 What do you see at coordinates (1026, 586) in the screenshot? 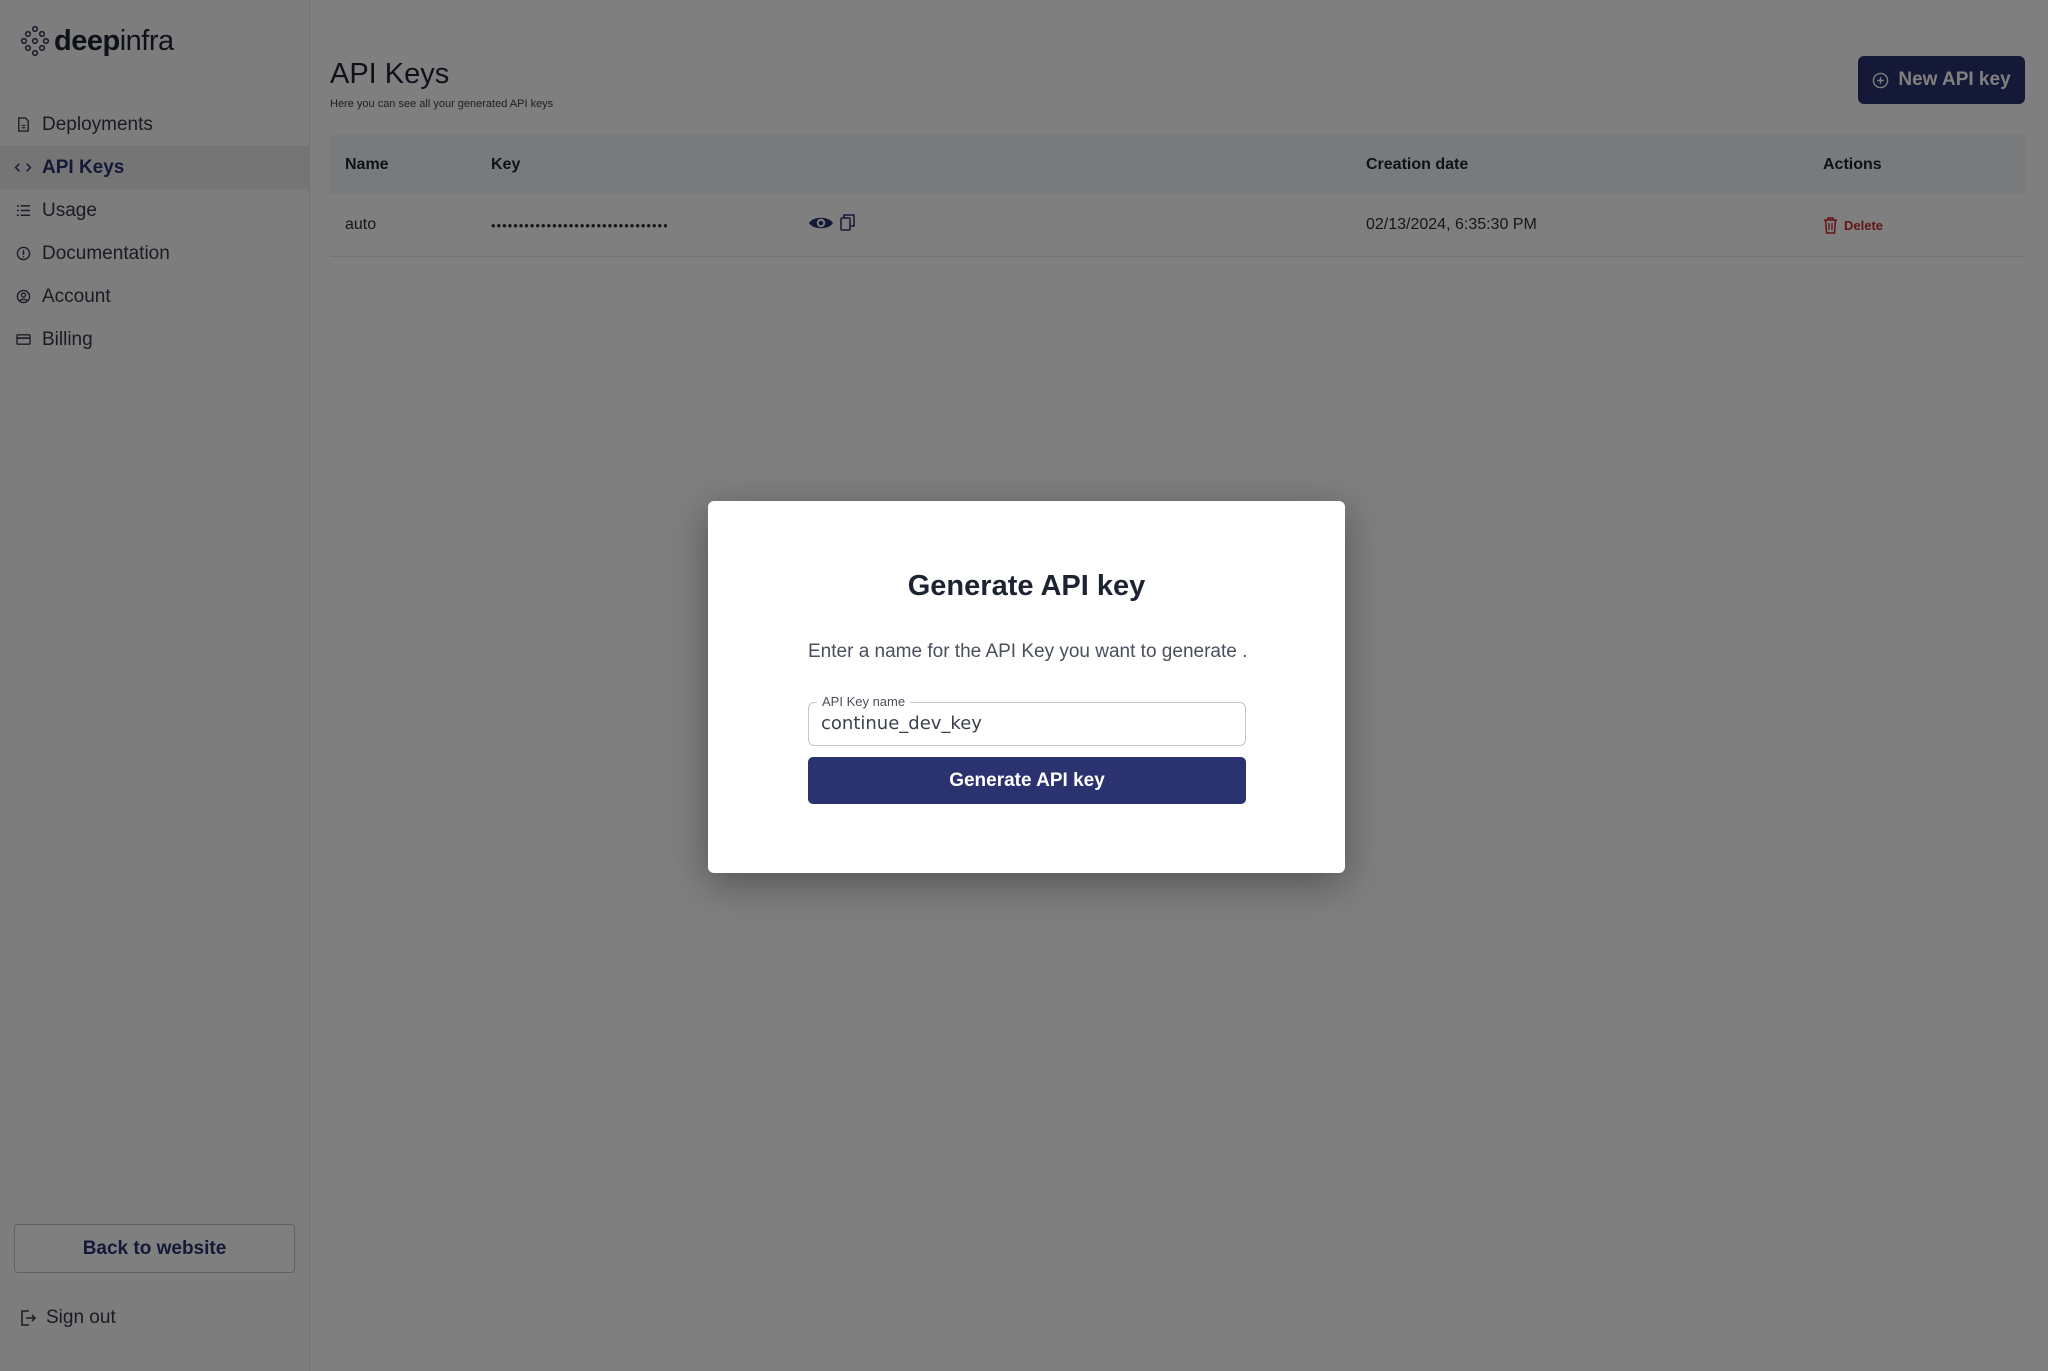
I see `dialog-title: Generate API key` at bounding box center [1026, 586].